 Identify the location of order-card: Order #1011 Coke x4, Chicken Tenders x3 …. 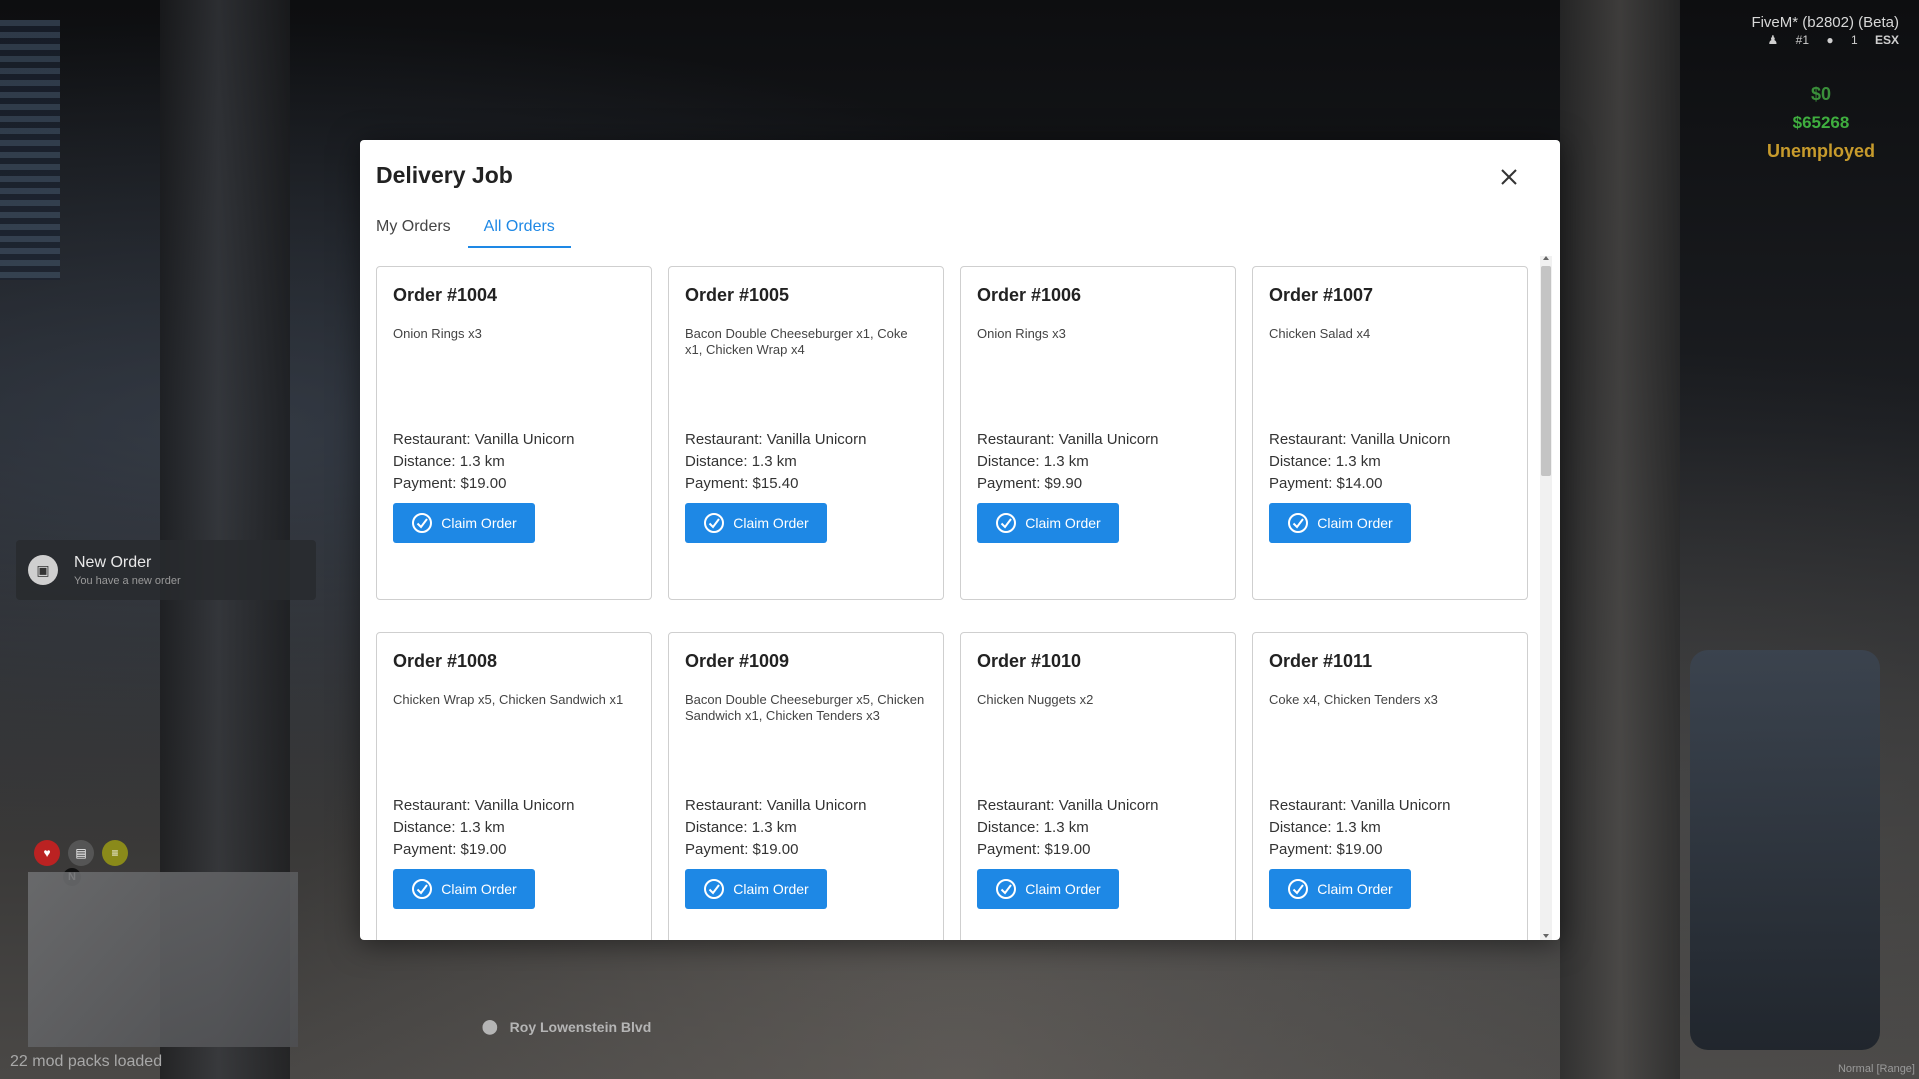
(1390, 786).